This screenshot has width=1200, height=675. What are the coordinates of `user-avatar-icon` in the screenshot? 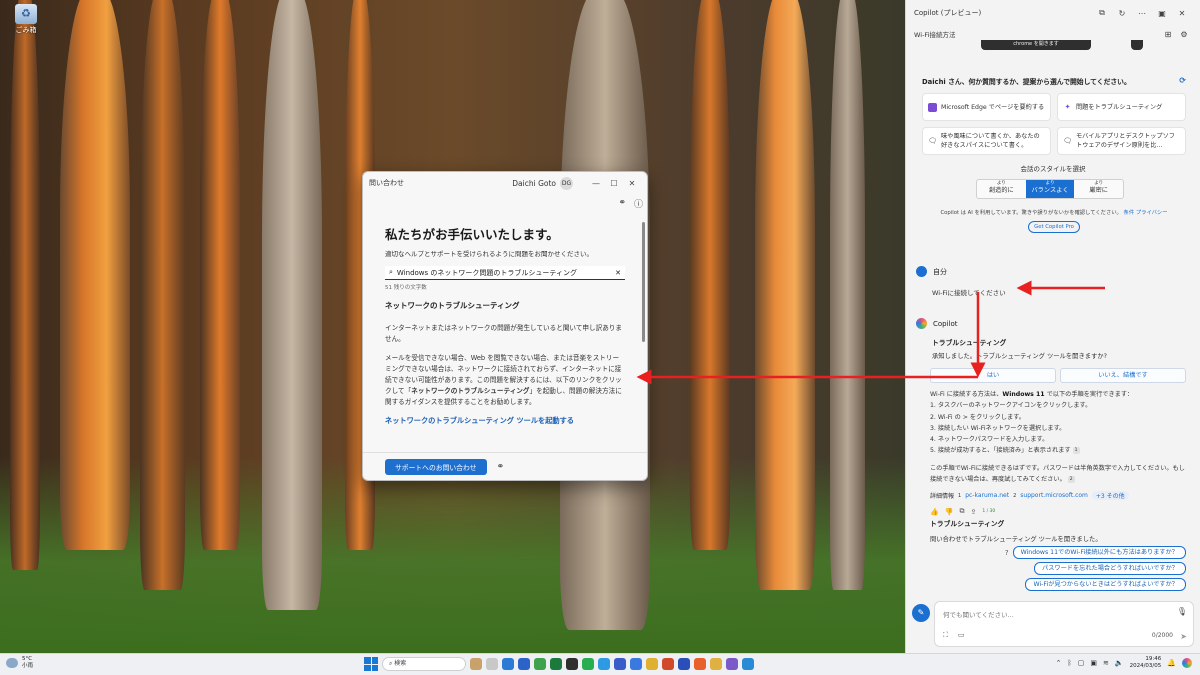 It's located at (921, 271).